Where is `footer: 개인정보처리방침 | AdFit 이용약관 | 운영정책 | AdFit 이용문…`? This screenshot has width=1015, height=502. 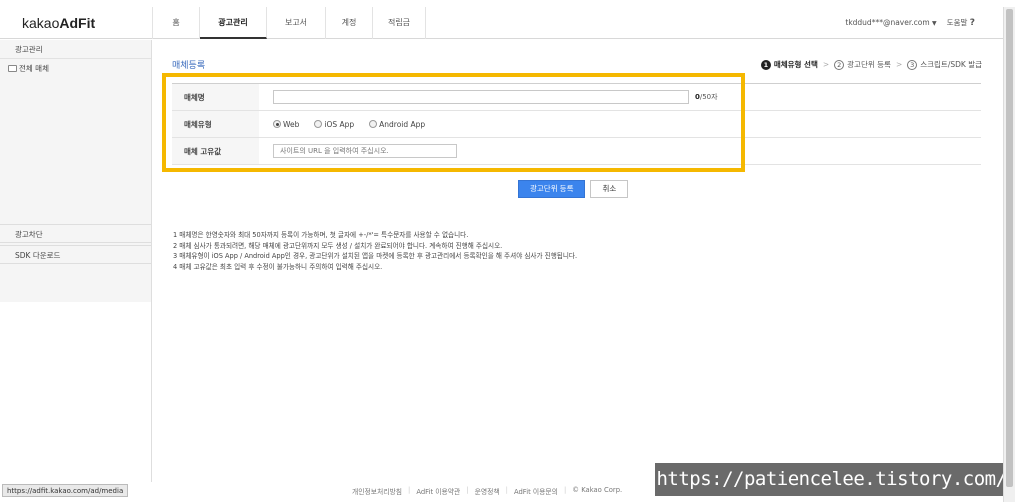 footer: 개인정보처리방침 | AdFit 이용약관 | 운영정책 | AdFit 이용문… is located at coordinates (487, 491).